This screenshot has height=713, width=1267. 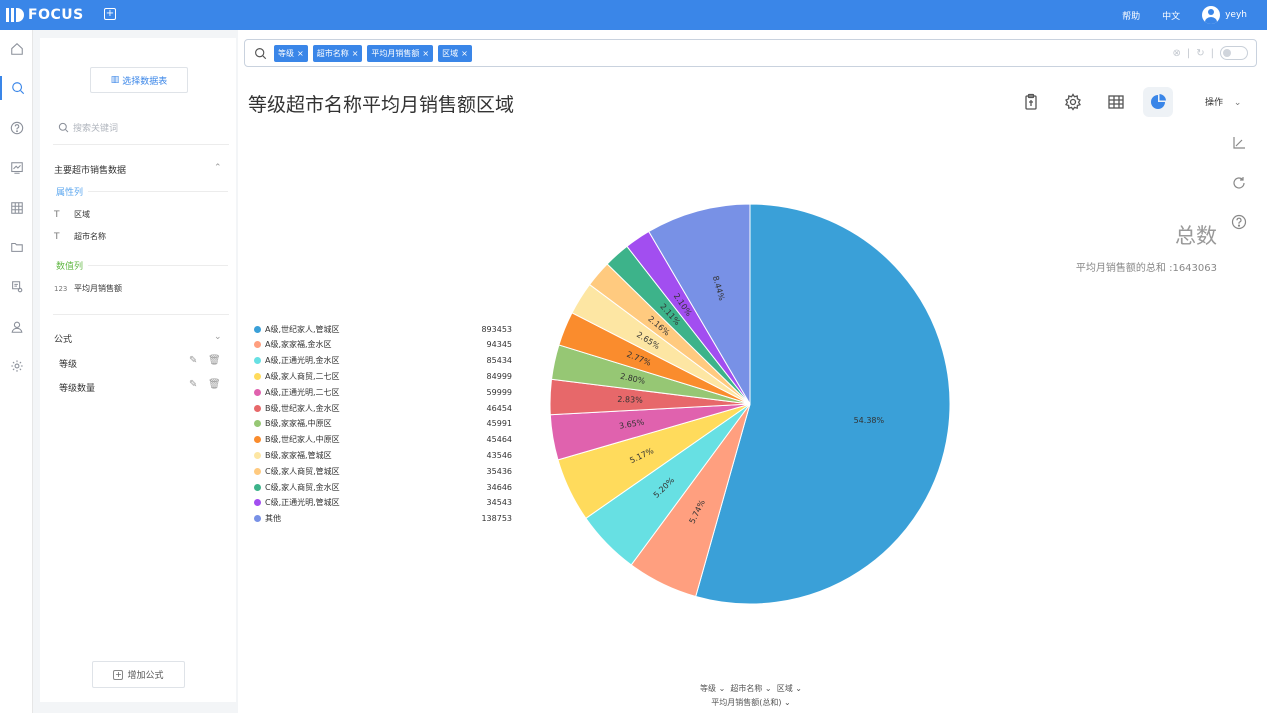 I want to click on dashboard-icon, so click(x=16, y=168).